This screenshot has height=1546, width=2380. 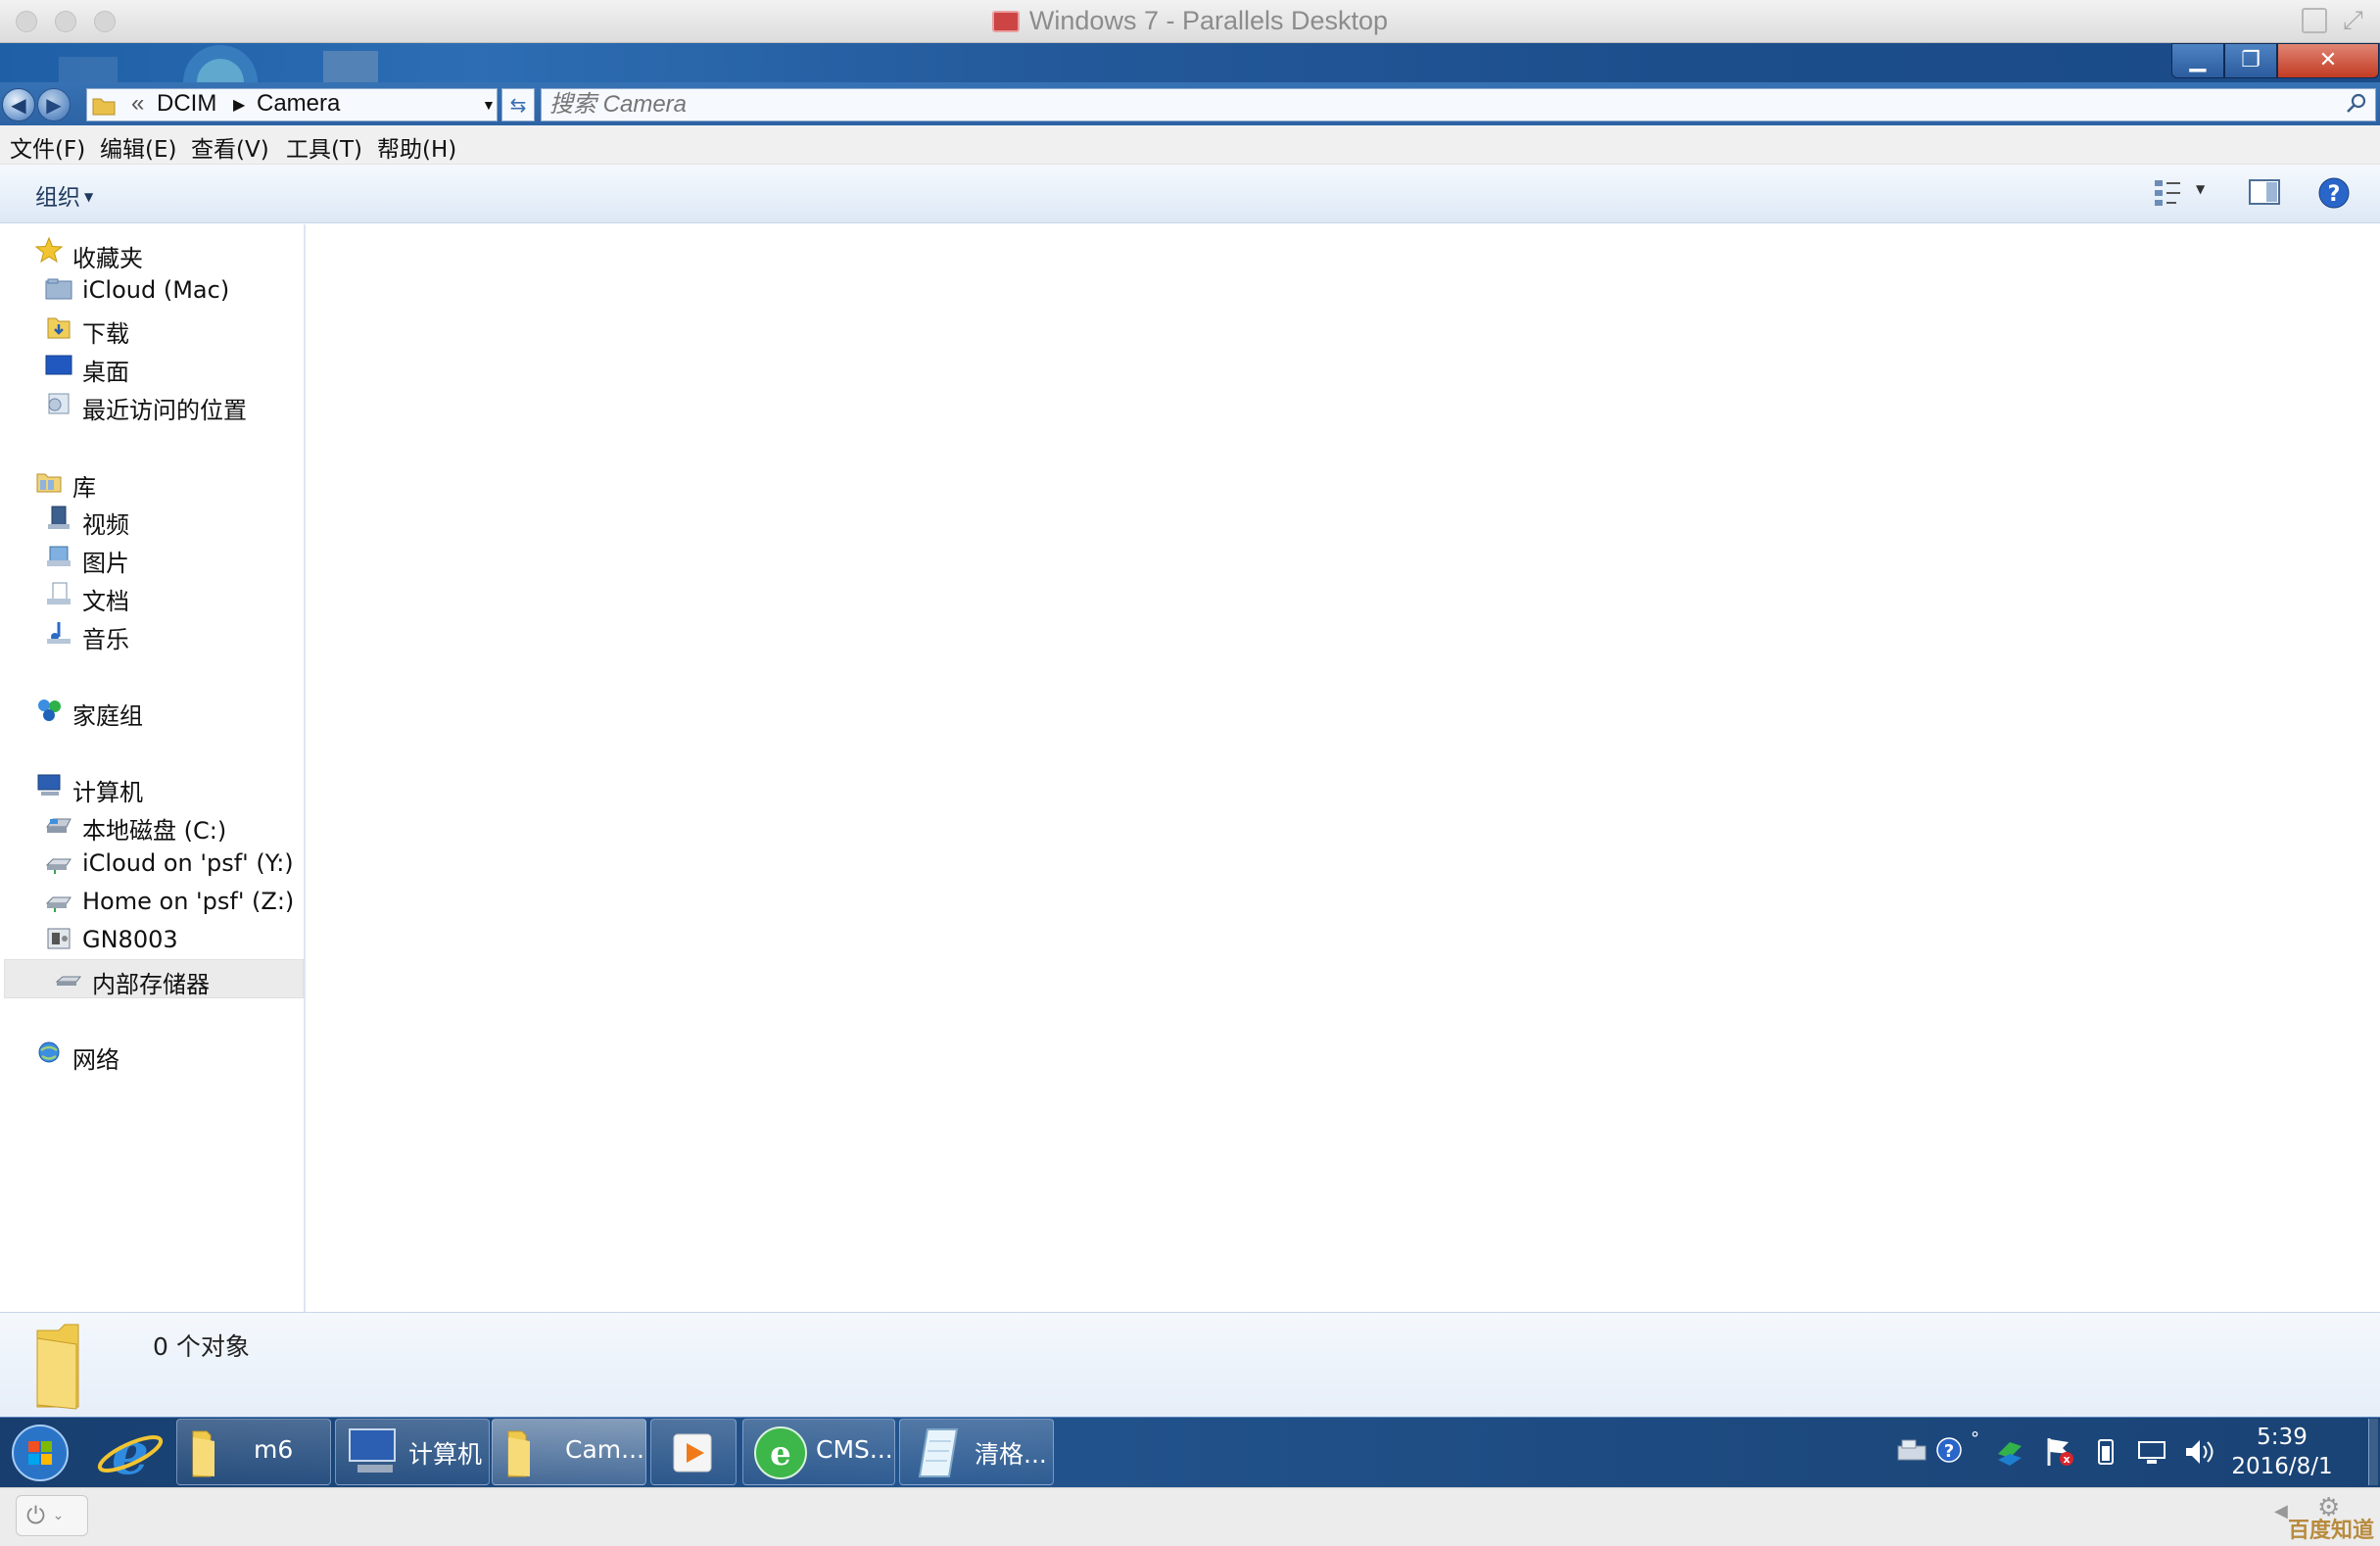 I want to click on pictures-icon, so click(x=59, y=556).